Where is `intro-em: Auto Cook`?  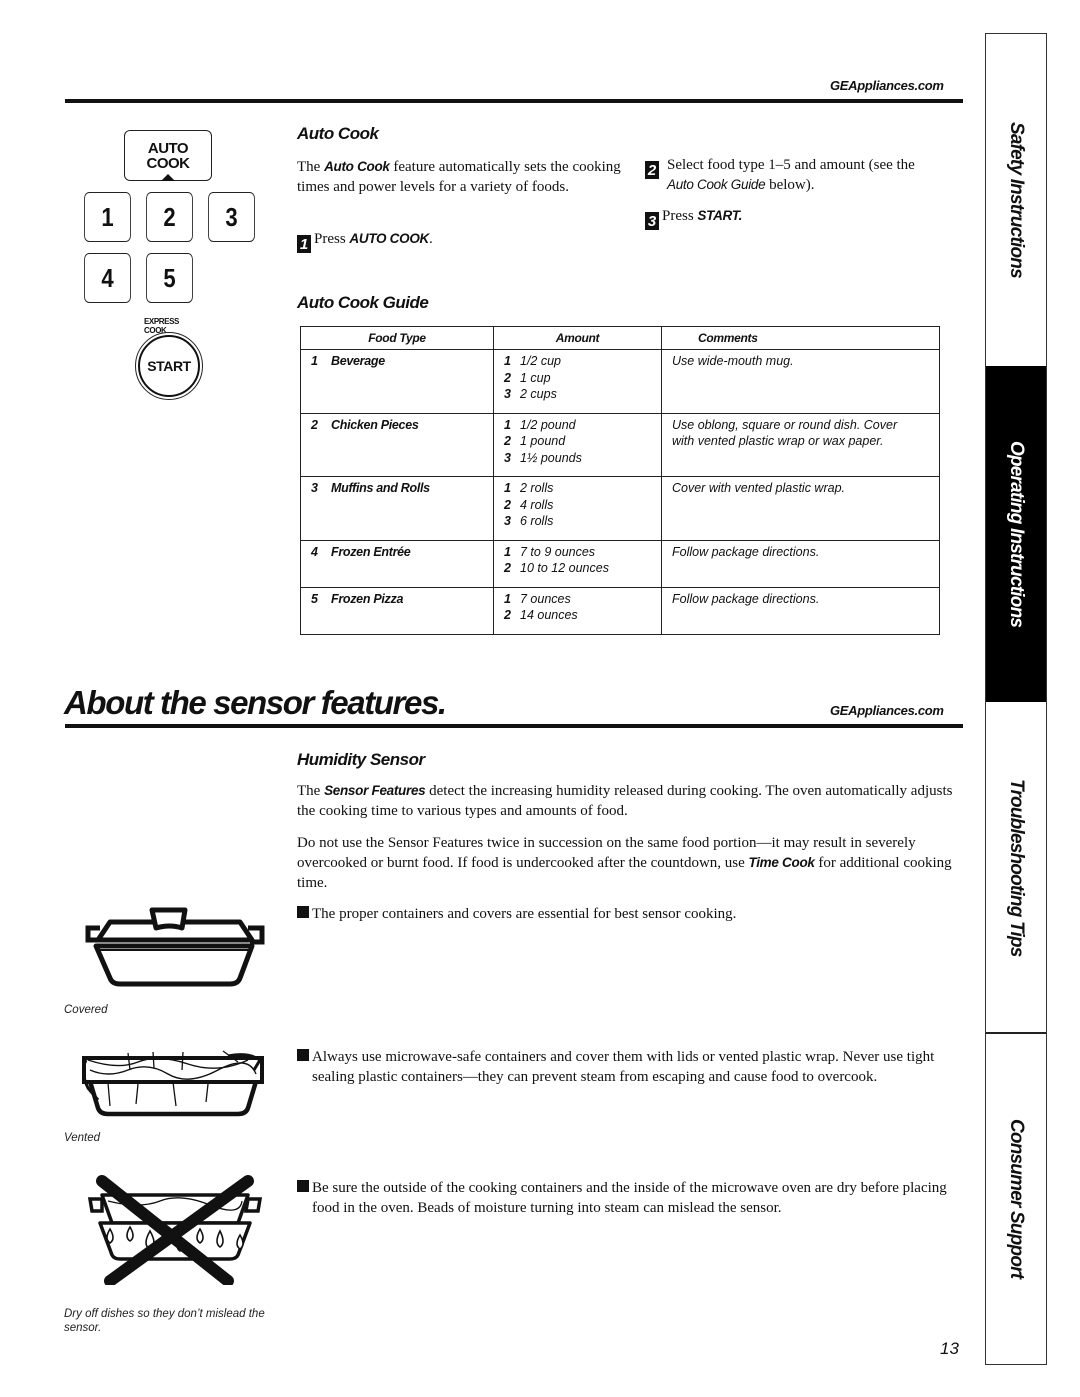 intro-em: Auto Cook is located at coordinates (357, 166).